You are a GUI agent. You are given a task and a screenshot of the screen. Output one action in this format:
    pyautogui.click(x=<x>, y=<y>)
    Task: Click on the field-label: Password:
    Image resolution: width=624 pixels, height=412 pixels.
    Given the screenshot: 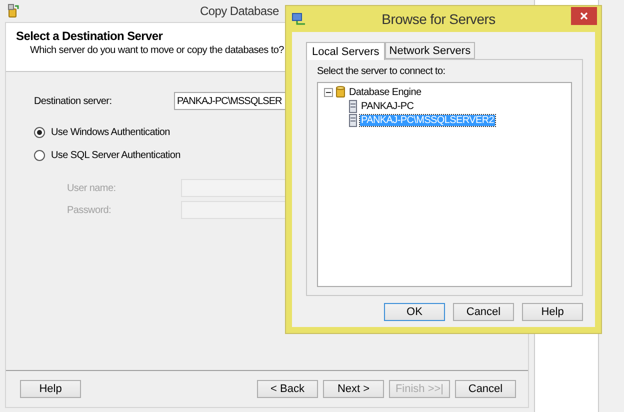 What is the action you would take?
    pyautogui.click(x=89, y=210)
    